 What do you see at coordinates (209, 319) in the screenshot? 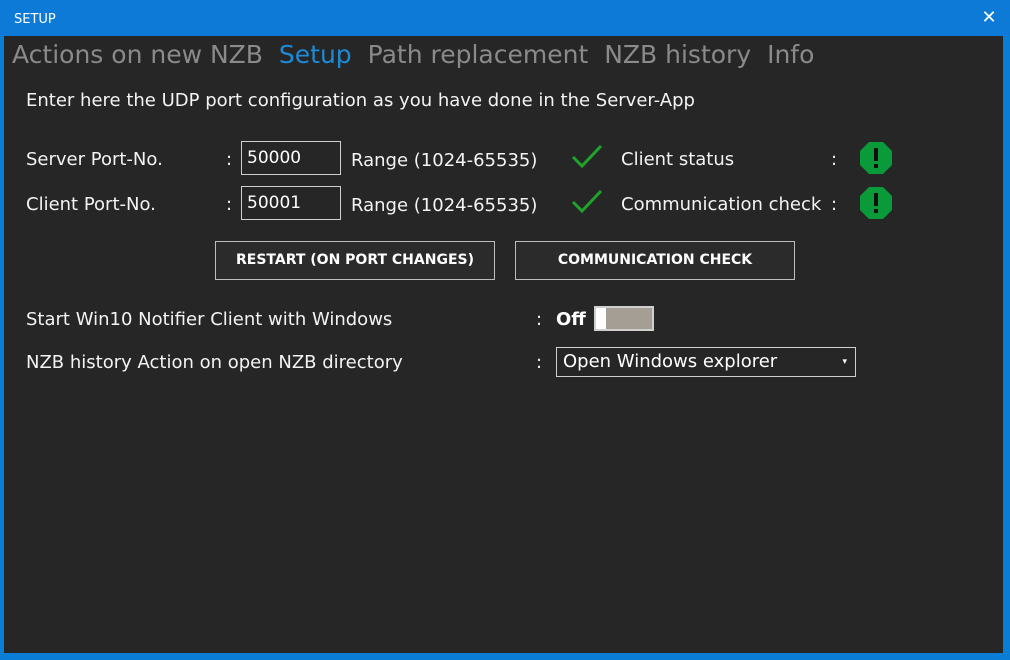
I see `start-with-windows-label: Start Win10 Notifier Client with Windows` at bounding box center [209, 319].